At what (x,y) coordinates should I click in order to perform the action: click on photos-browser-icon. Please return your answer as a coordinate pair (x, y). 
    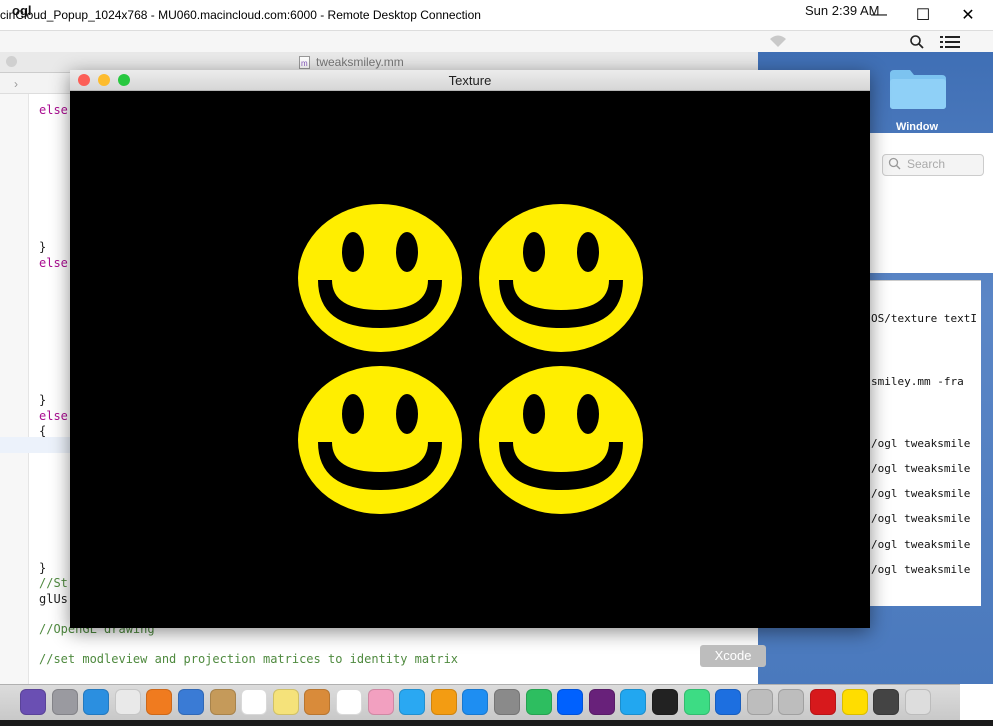
    Looking at the image, I should click on (317, 702).